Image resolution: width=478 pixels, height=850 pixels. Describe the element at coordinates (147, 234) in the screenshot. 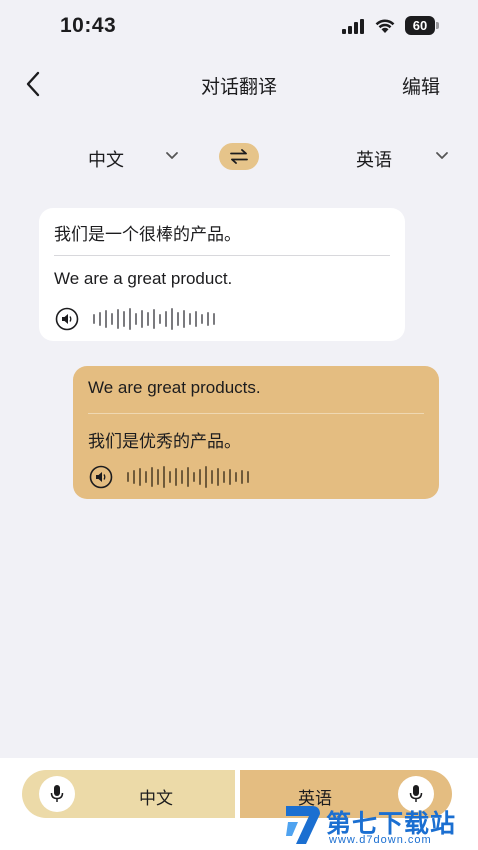

I see `source-text: 我们是一个很棒的产品。` at that location.